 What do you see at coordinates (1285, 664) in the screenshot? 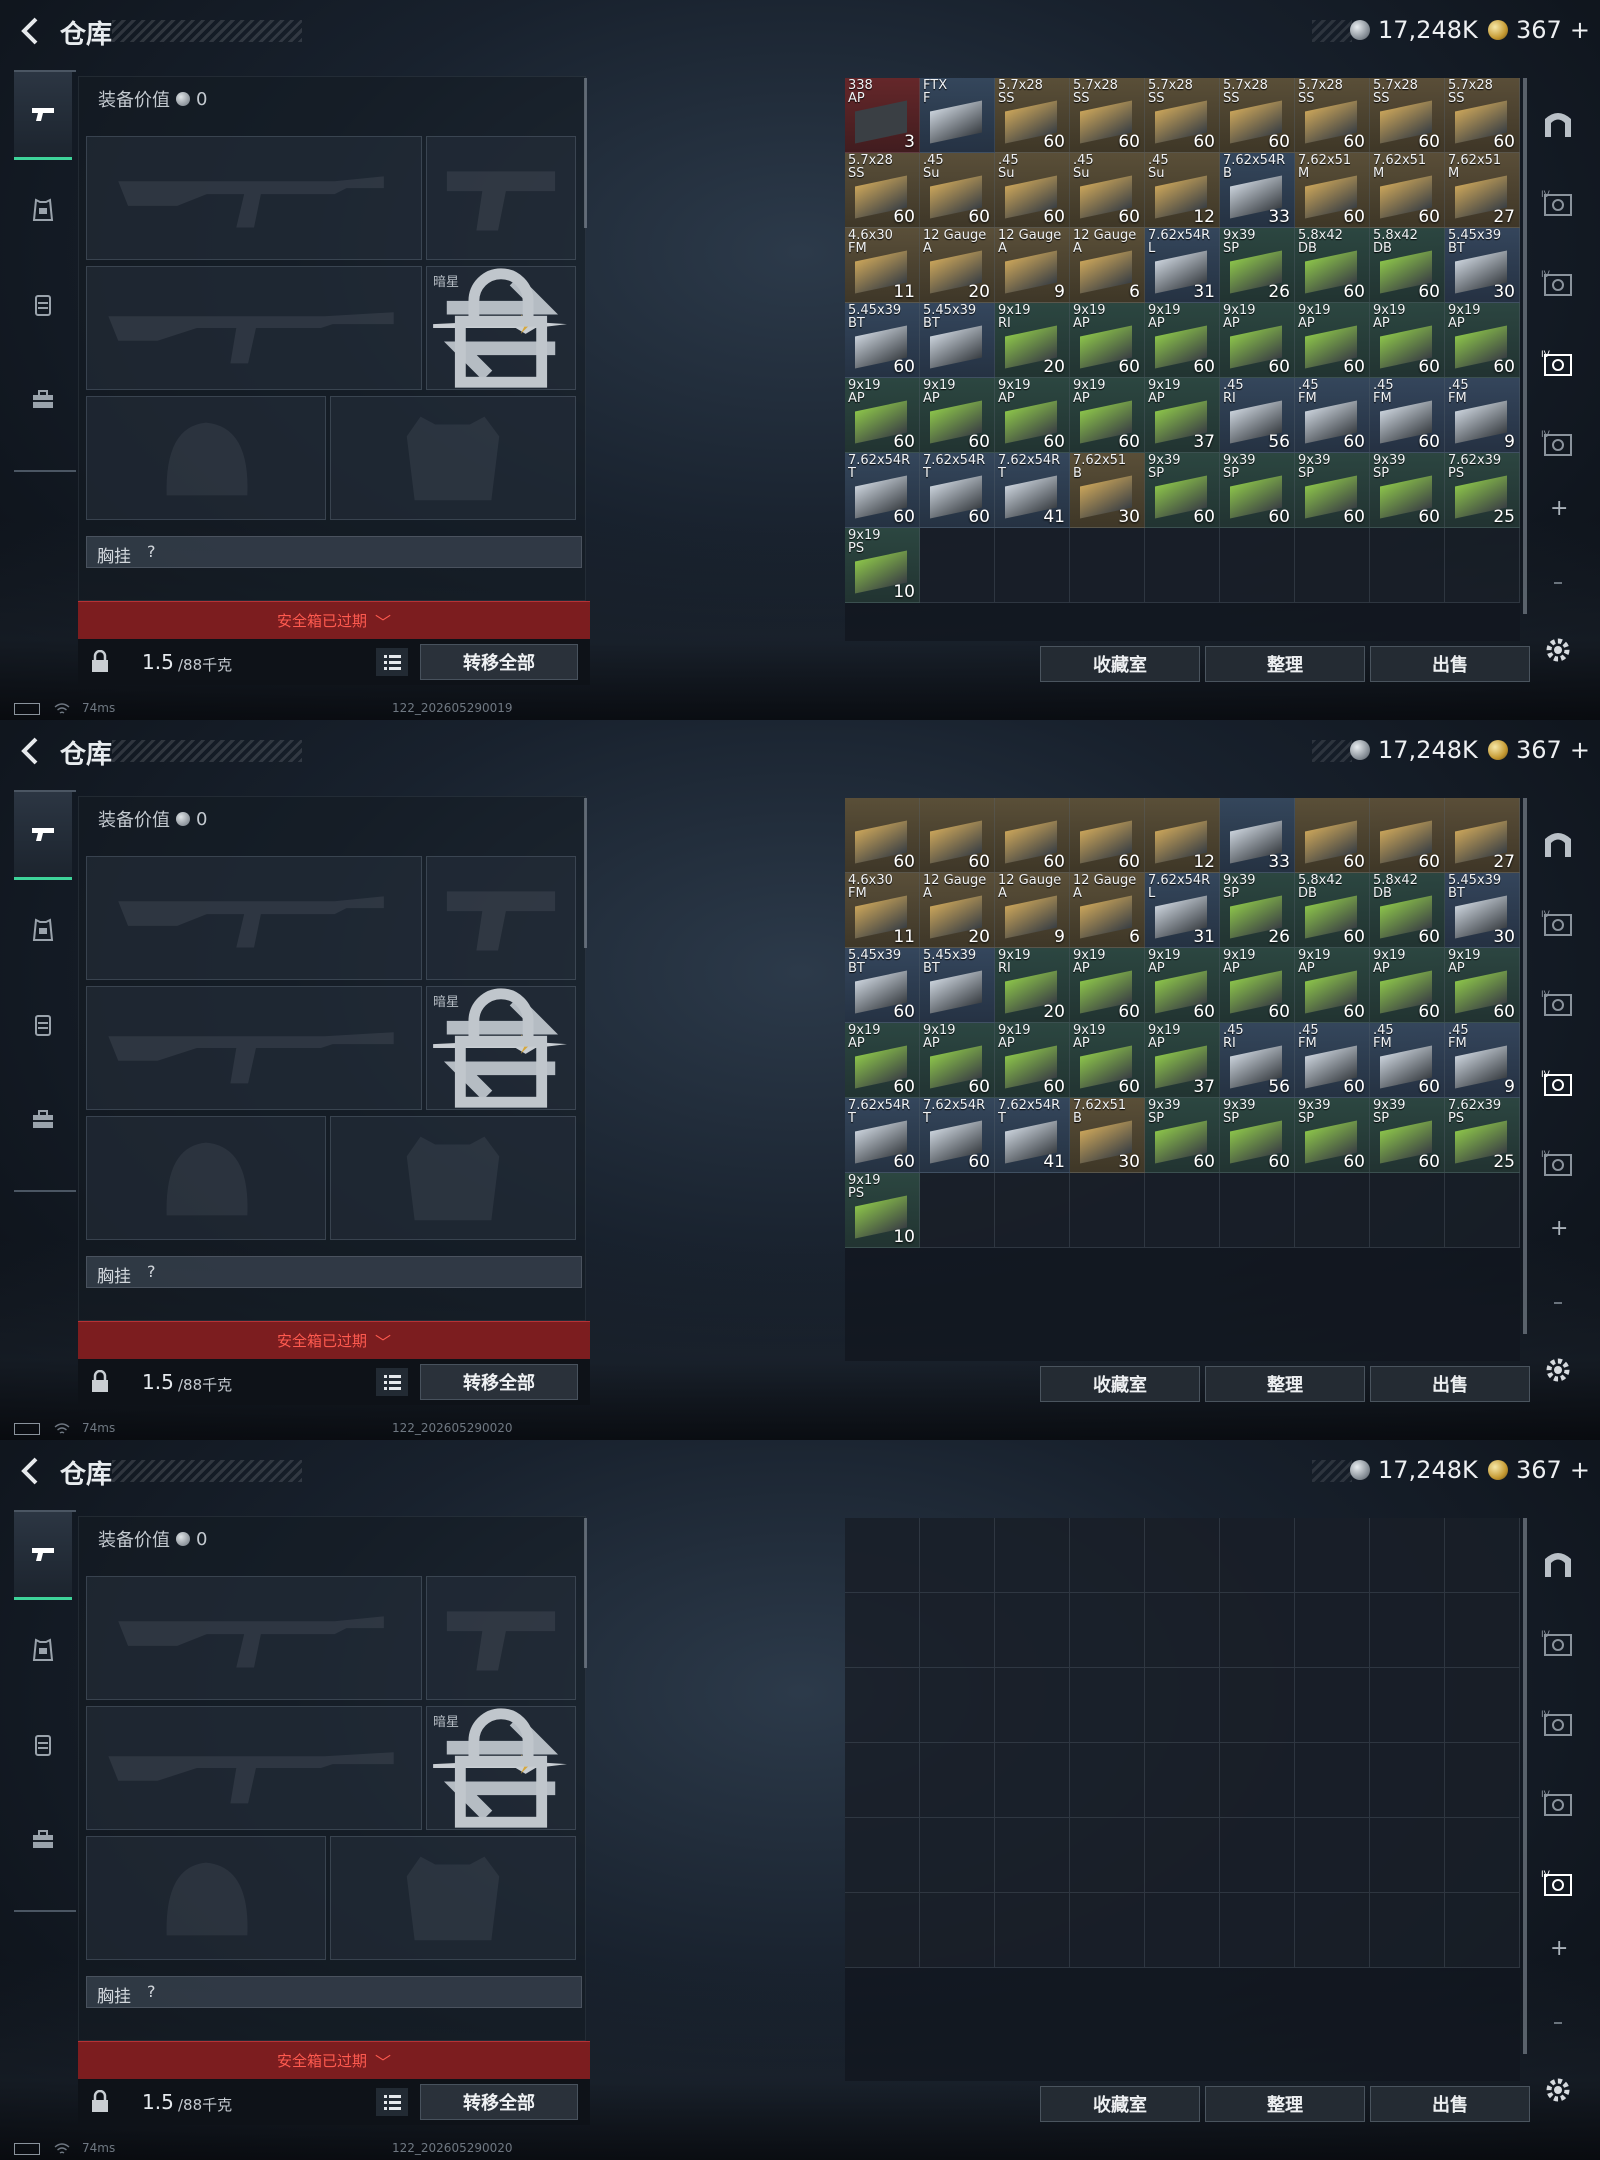
I see `sort-button: 整理` at bounding box center [1285, 664].